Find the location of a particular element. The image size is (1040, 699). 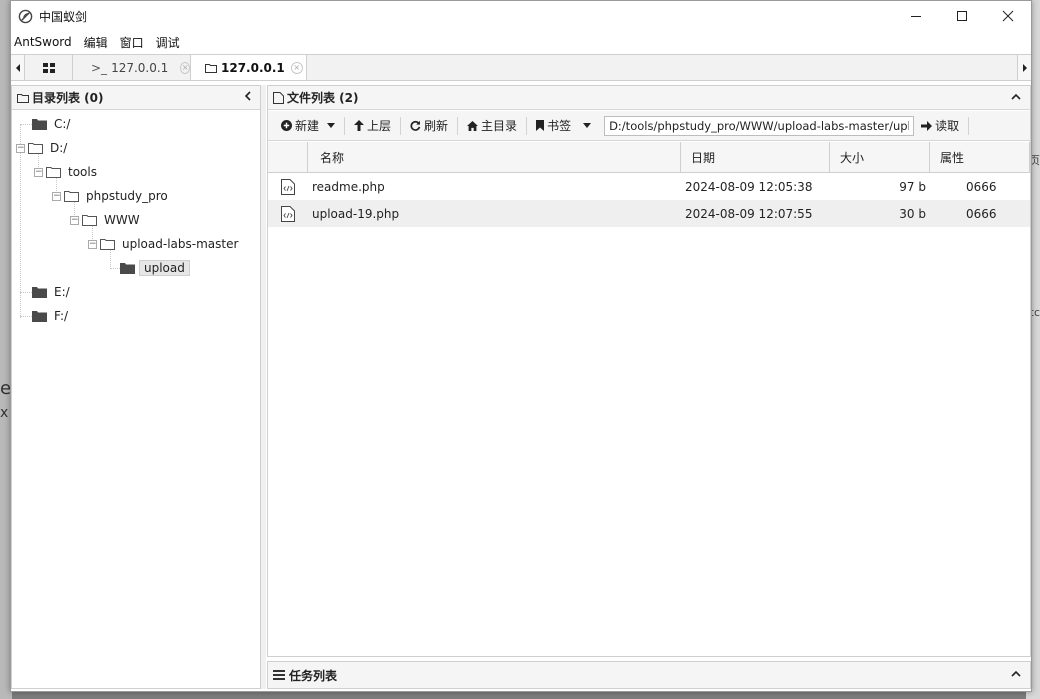

tab-bar: >_ 127.0.0.1 × 127.0.0.1 × is located at coordinates (521, 67).